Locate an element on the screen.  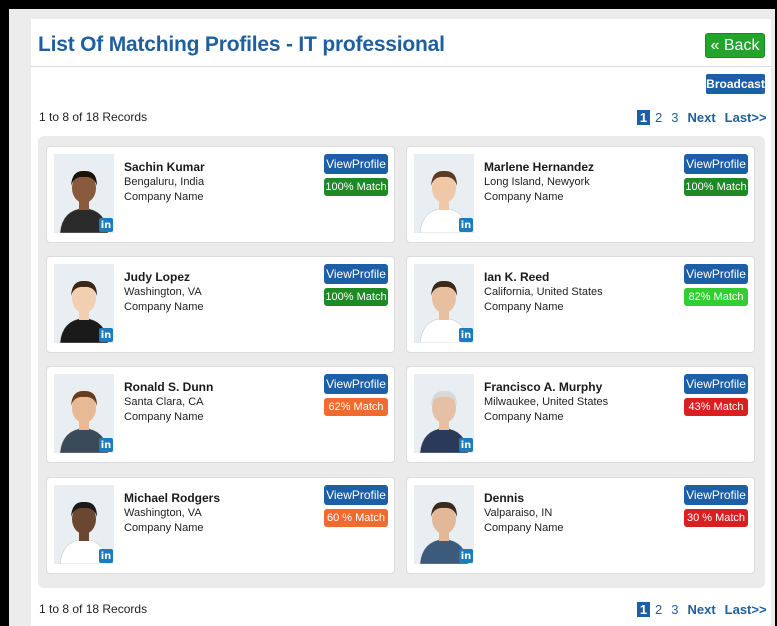
records-count-bottom: 1 to 8 of 18 Records is located at coordinates (93, 609).